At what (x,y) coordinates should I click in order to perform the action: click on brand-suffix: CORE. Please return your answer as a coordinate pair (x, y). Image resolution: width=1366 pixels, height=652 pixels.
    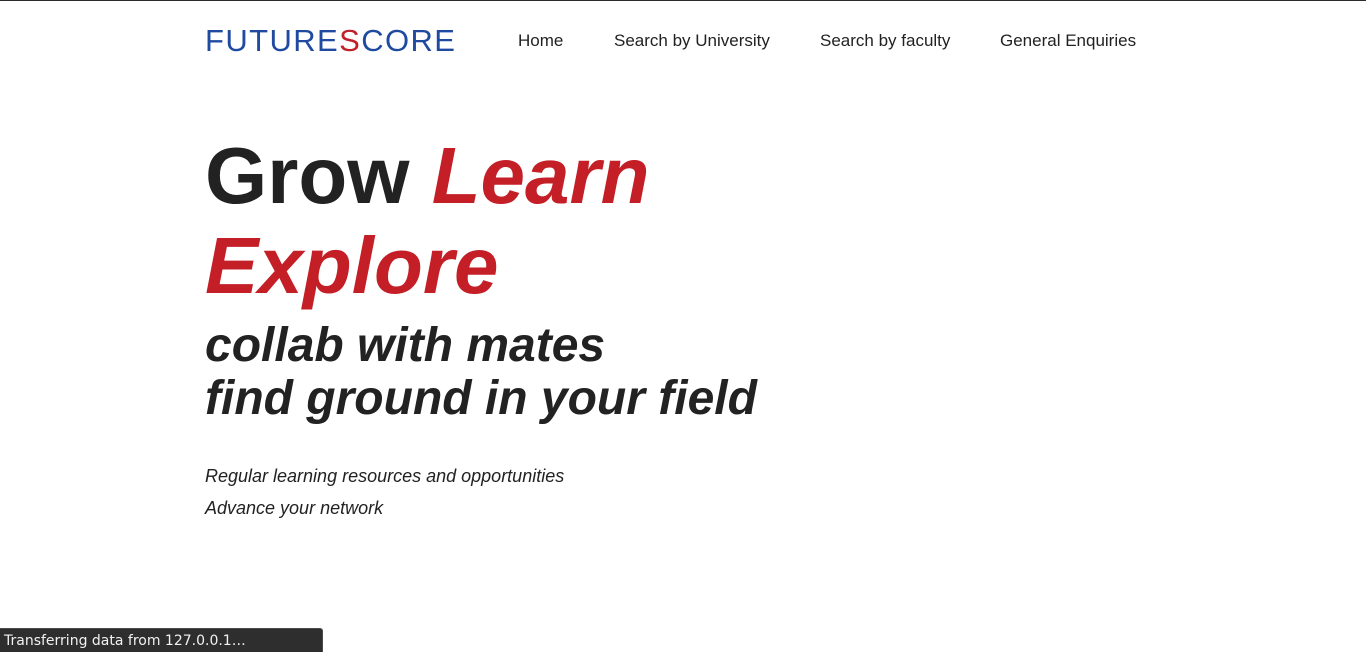
    Looking at the image, I should click on (409, 40).